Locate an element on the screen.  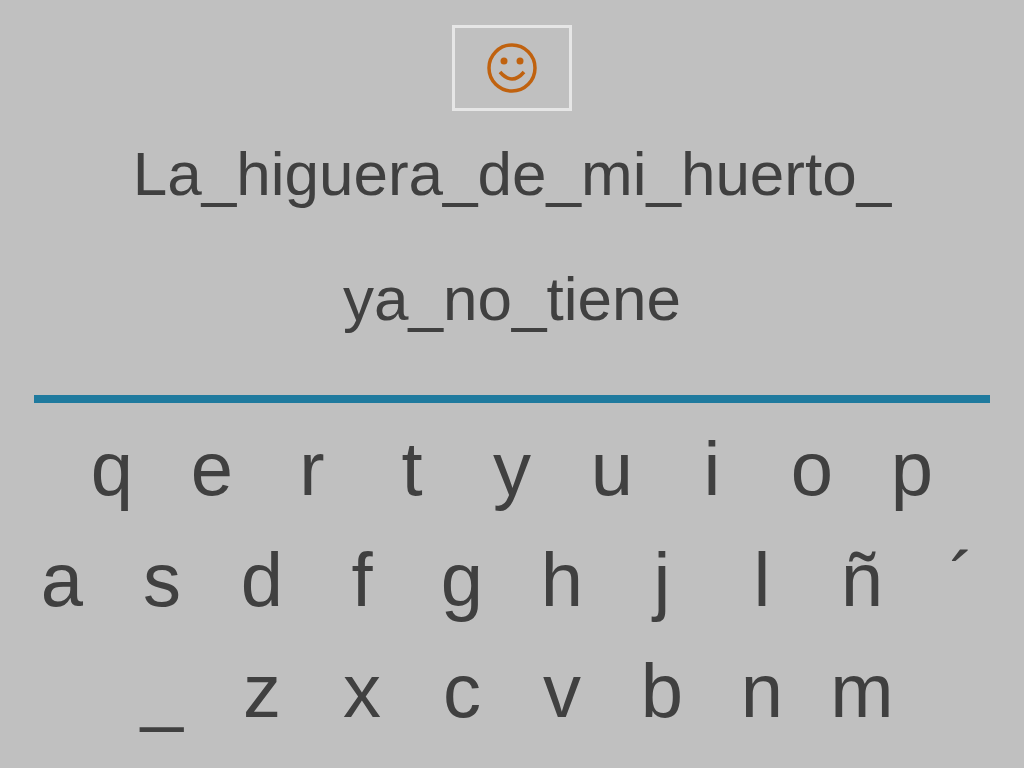
letter-key: l is located at coordinates (762, 579).